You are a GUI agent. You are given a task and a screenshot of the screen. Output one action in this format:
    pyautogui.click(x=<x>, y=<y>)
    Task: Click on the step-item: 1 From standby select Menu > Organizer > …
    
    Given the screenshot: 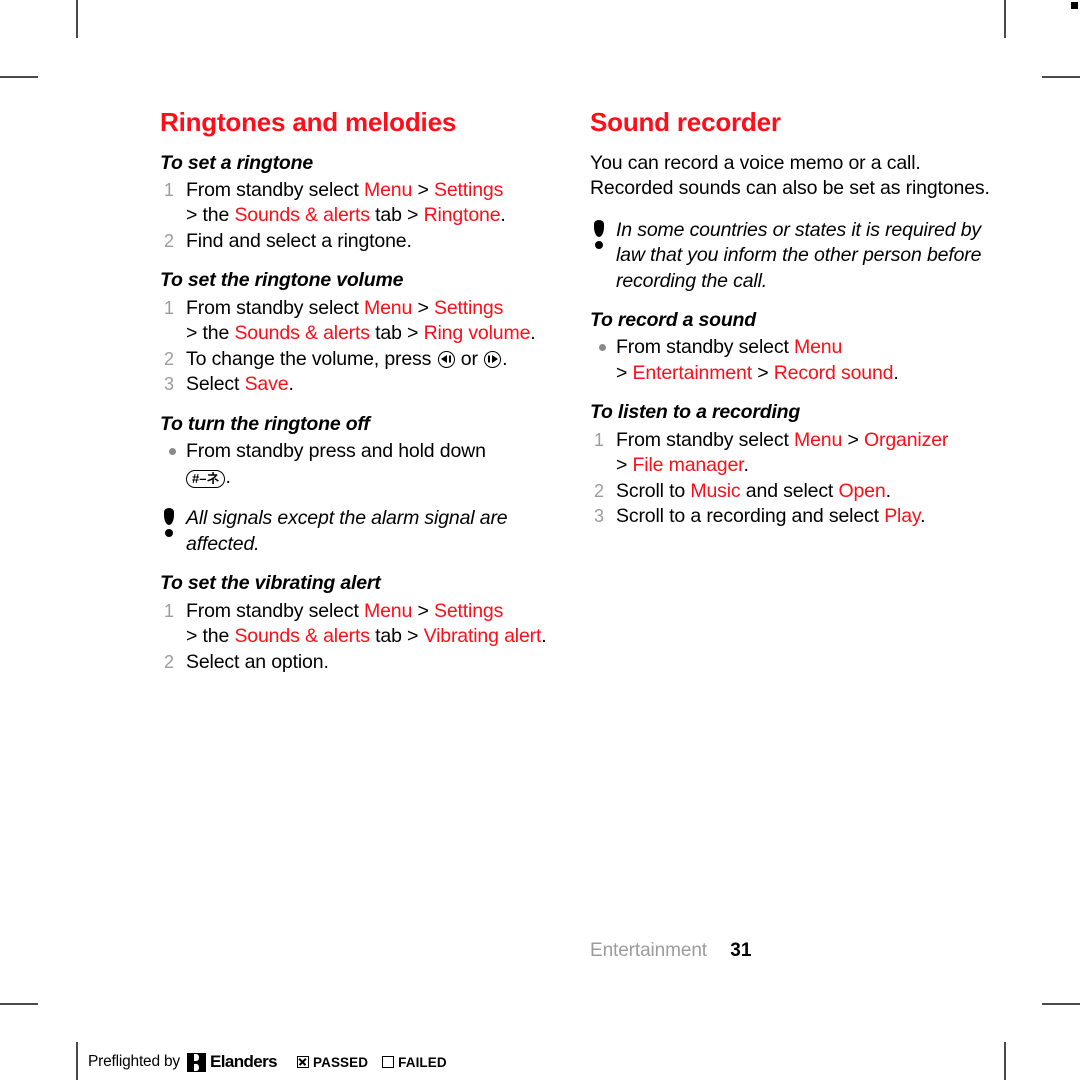 What is the action you would take?
    pyautogui.click(x=790, y=453)
    